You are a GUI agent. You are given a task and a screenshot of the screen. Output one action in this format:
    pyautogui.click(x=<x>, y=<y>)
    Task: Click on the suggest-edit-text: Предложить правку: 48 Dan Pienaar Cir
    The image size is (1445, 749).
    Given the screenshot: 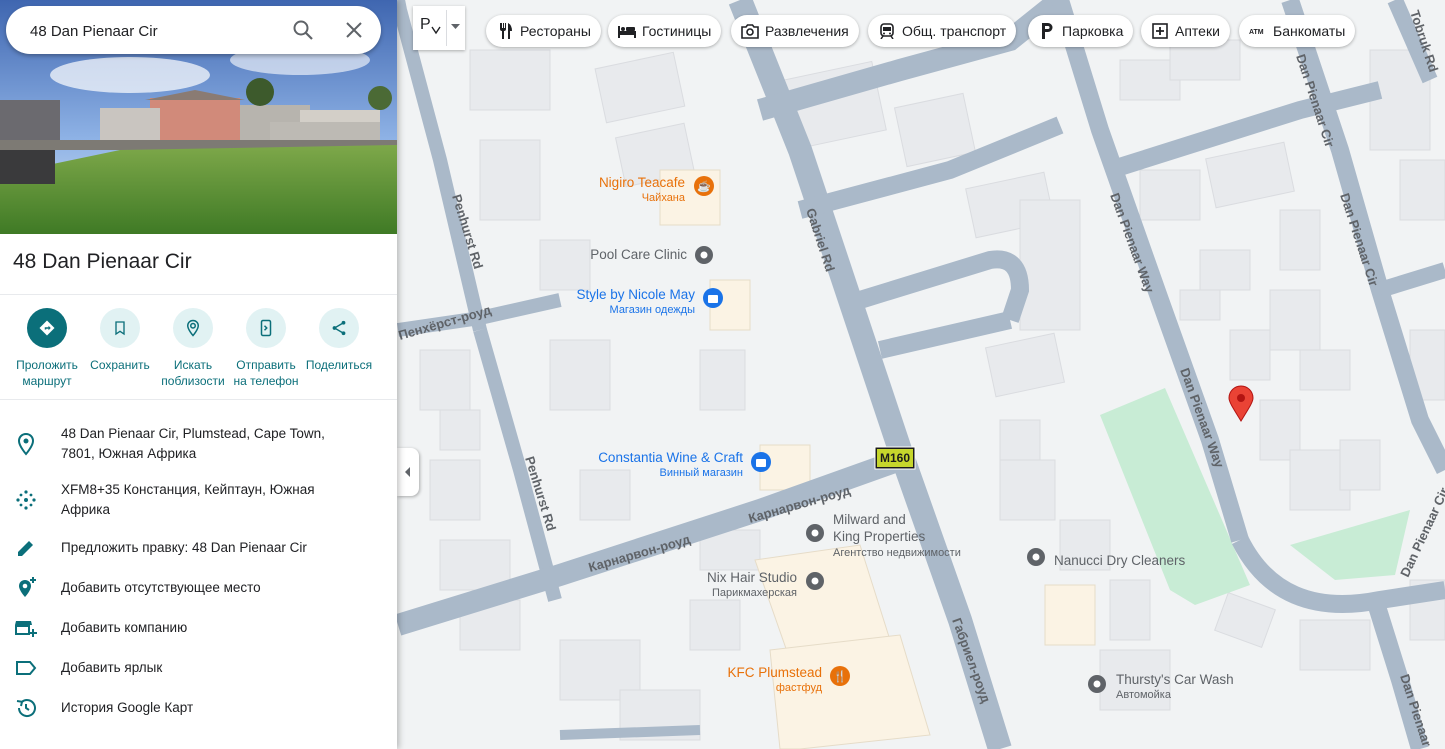 What is the action you would take?
    pyautogui.click(x=184, y=547)
    